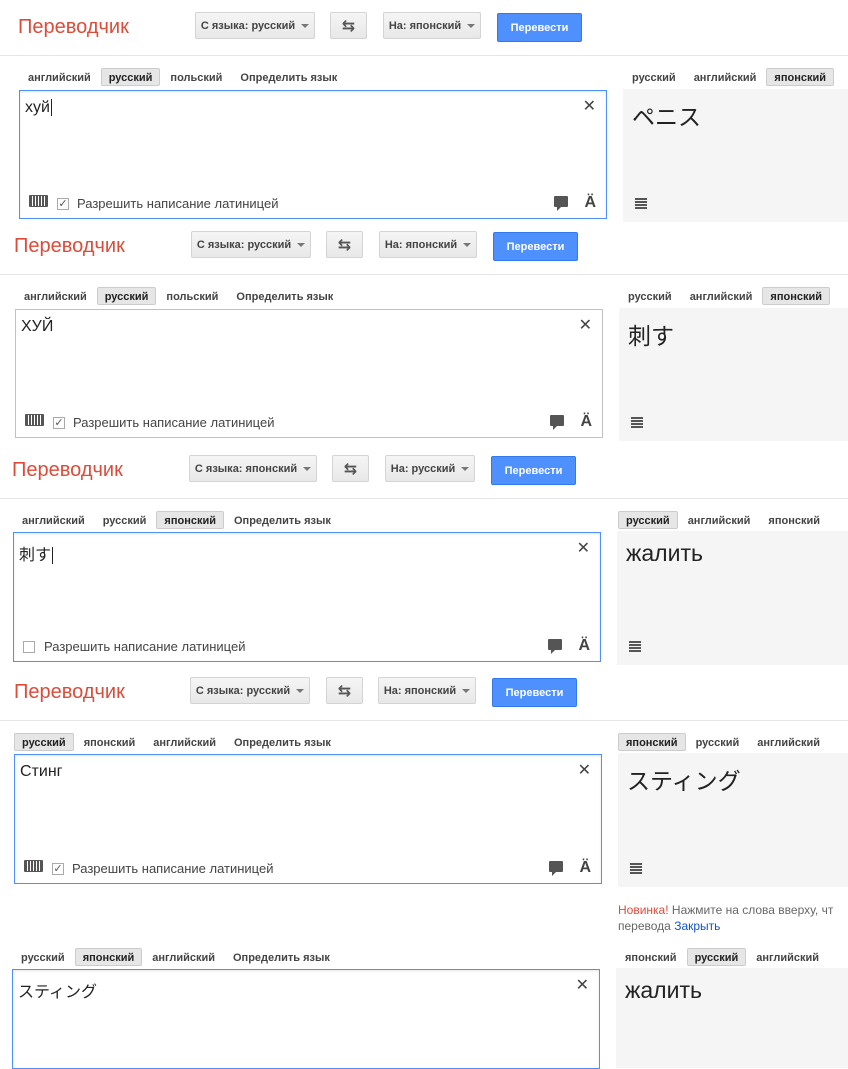  Describe the element at coordinates (309, 373) in the screenshot. I see `source-text-input: ХУЙ ✕ ✓ Разрешить написание латиницей Ä` at that location.